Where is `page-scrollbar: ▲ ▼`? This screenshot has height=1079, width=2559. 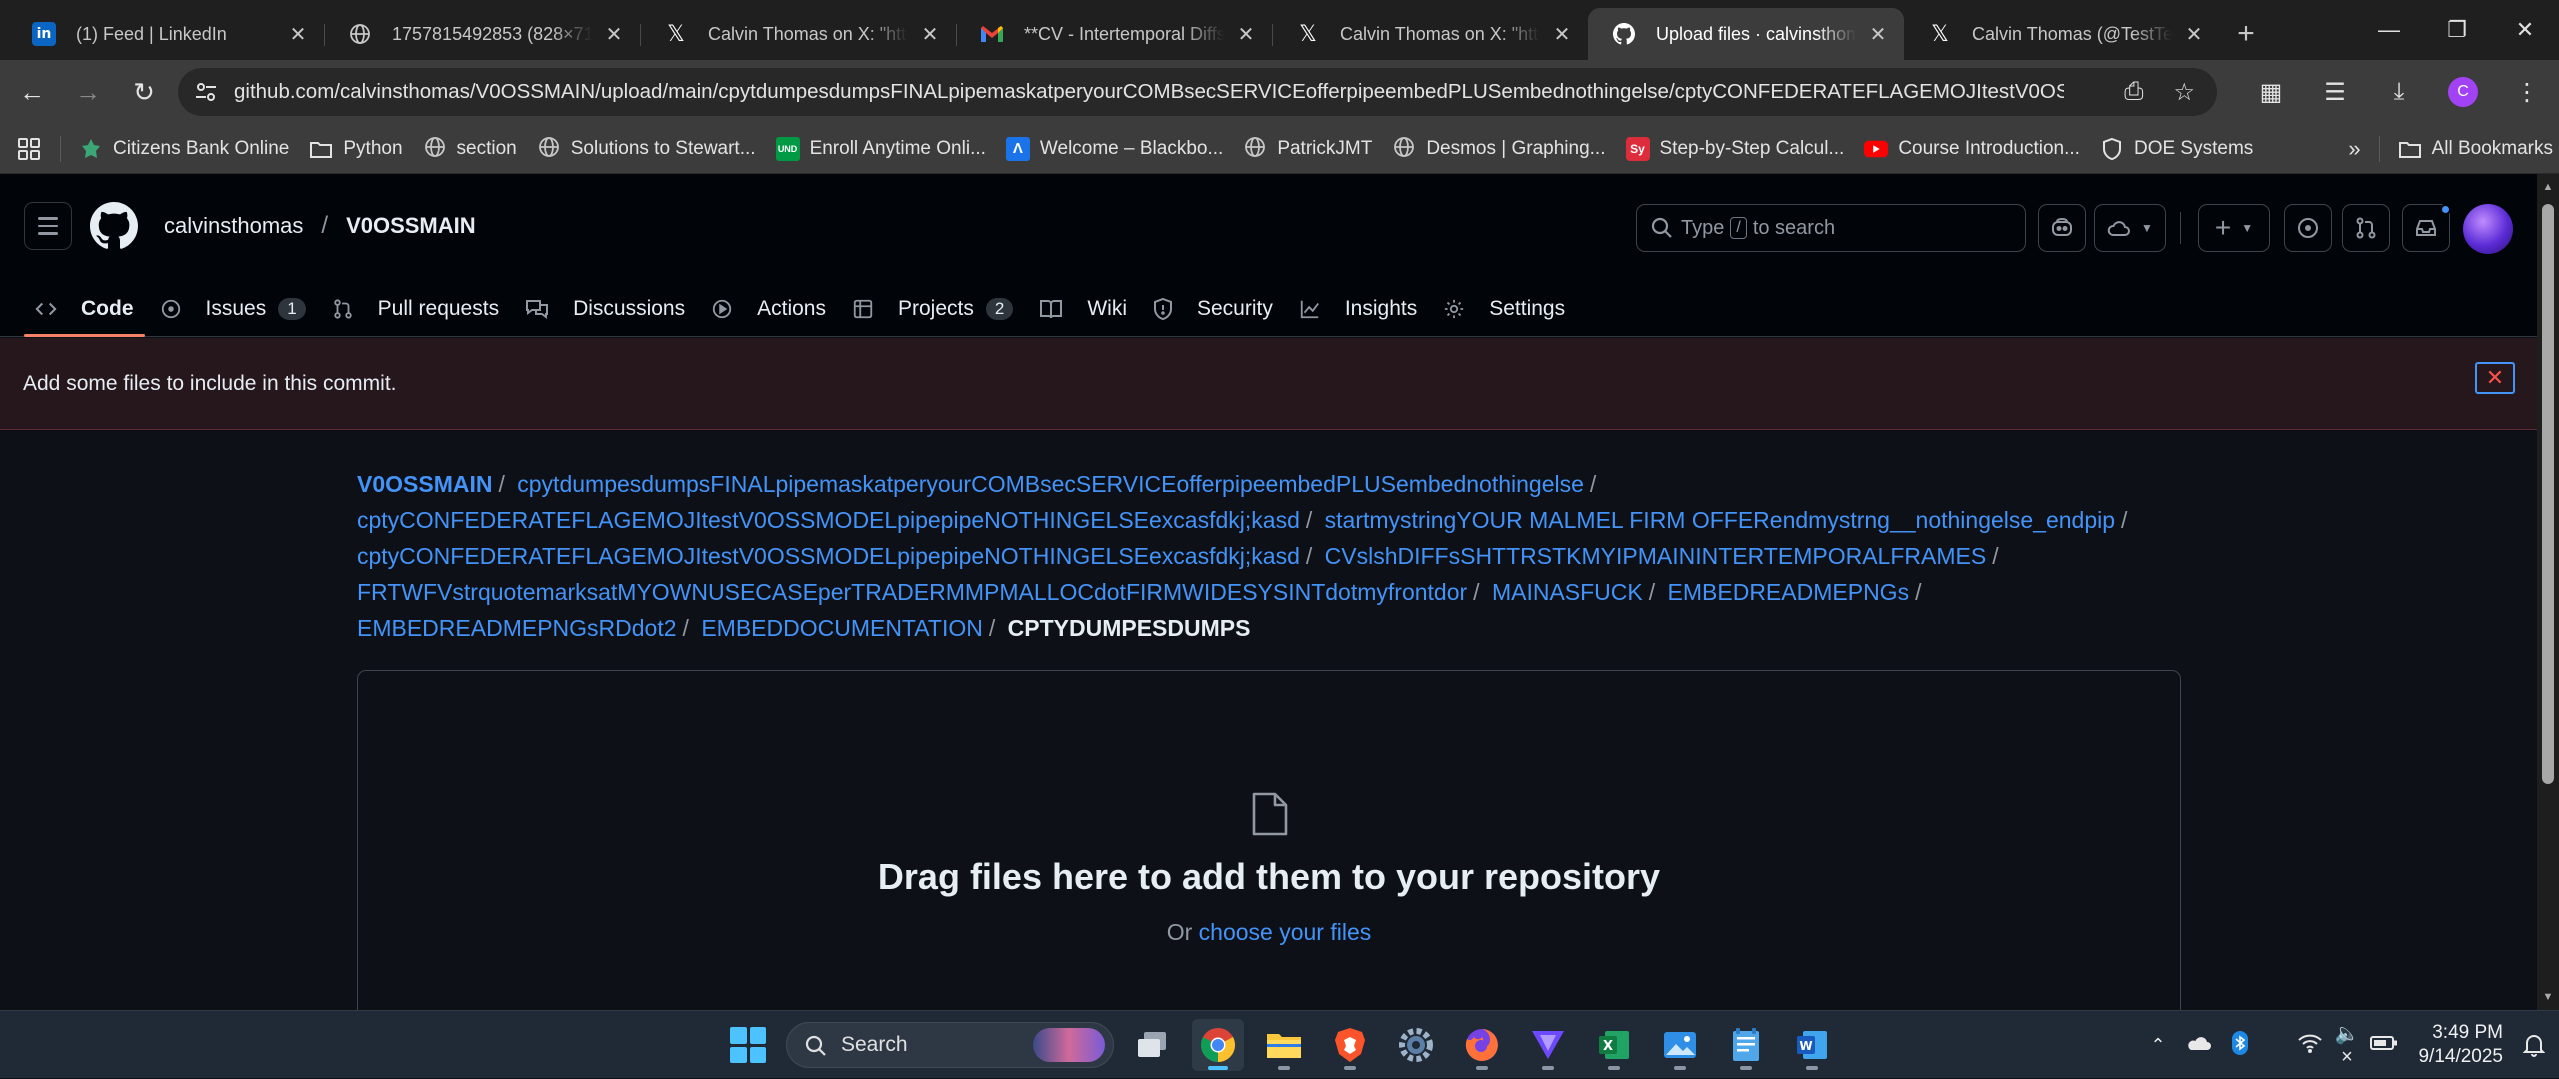 page-scrollbar: ▲ ▼ is located at coordinates (2548, 592).